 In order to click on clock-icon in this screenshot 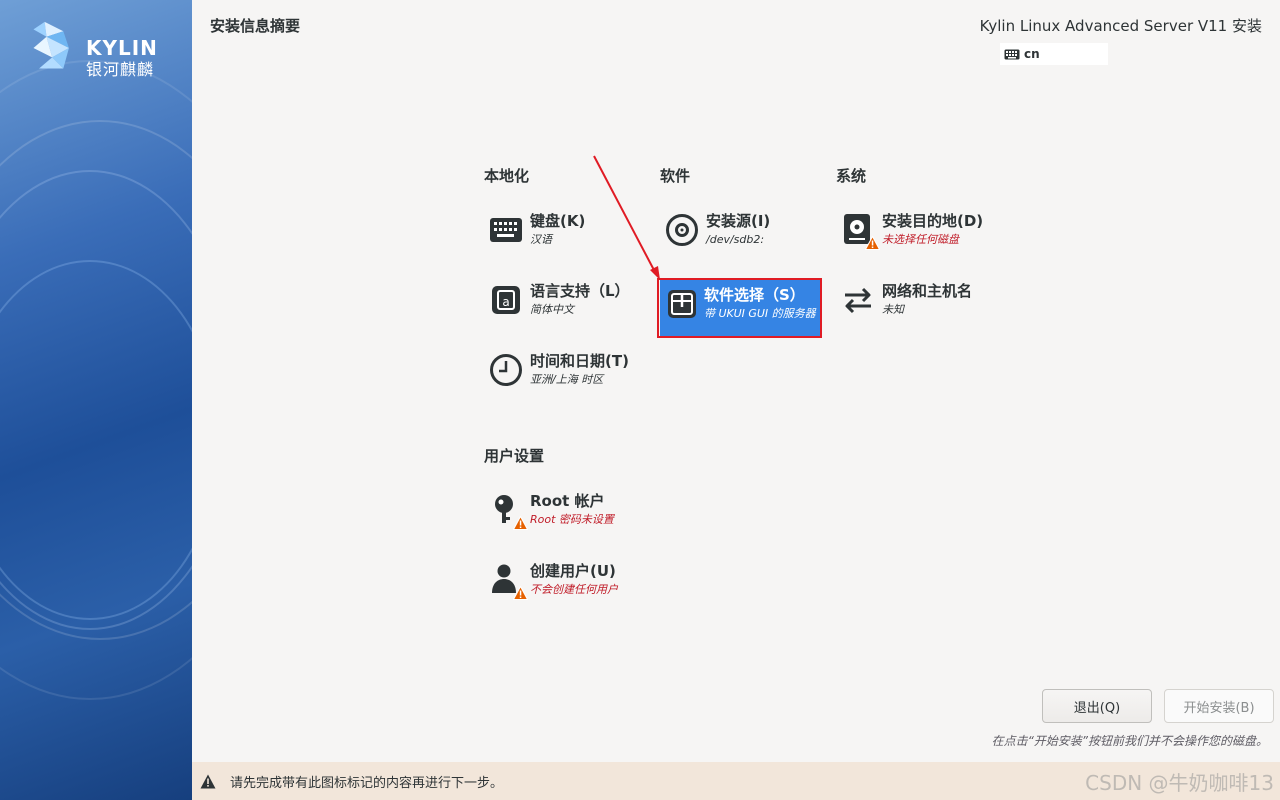, I will do `click(506, 370)`.